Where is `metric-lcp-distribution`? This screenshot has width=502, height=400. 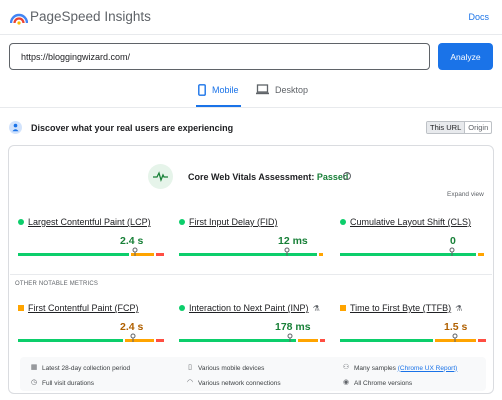 metric-lcp-distribution is located at coordinates (91, 254).